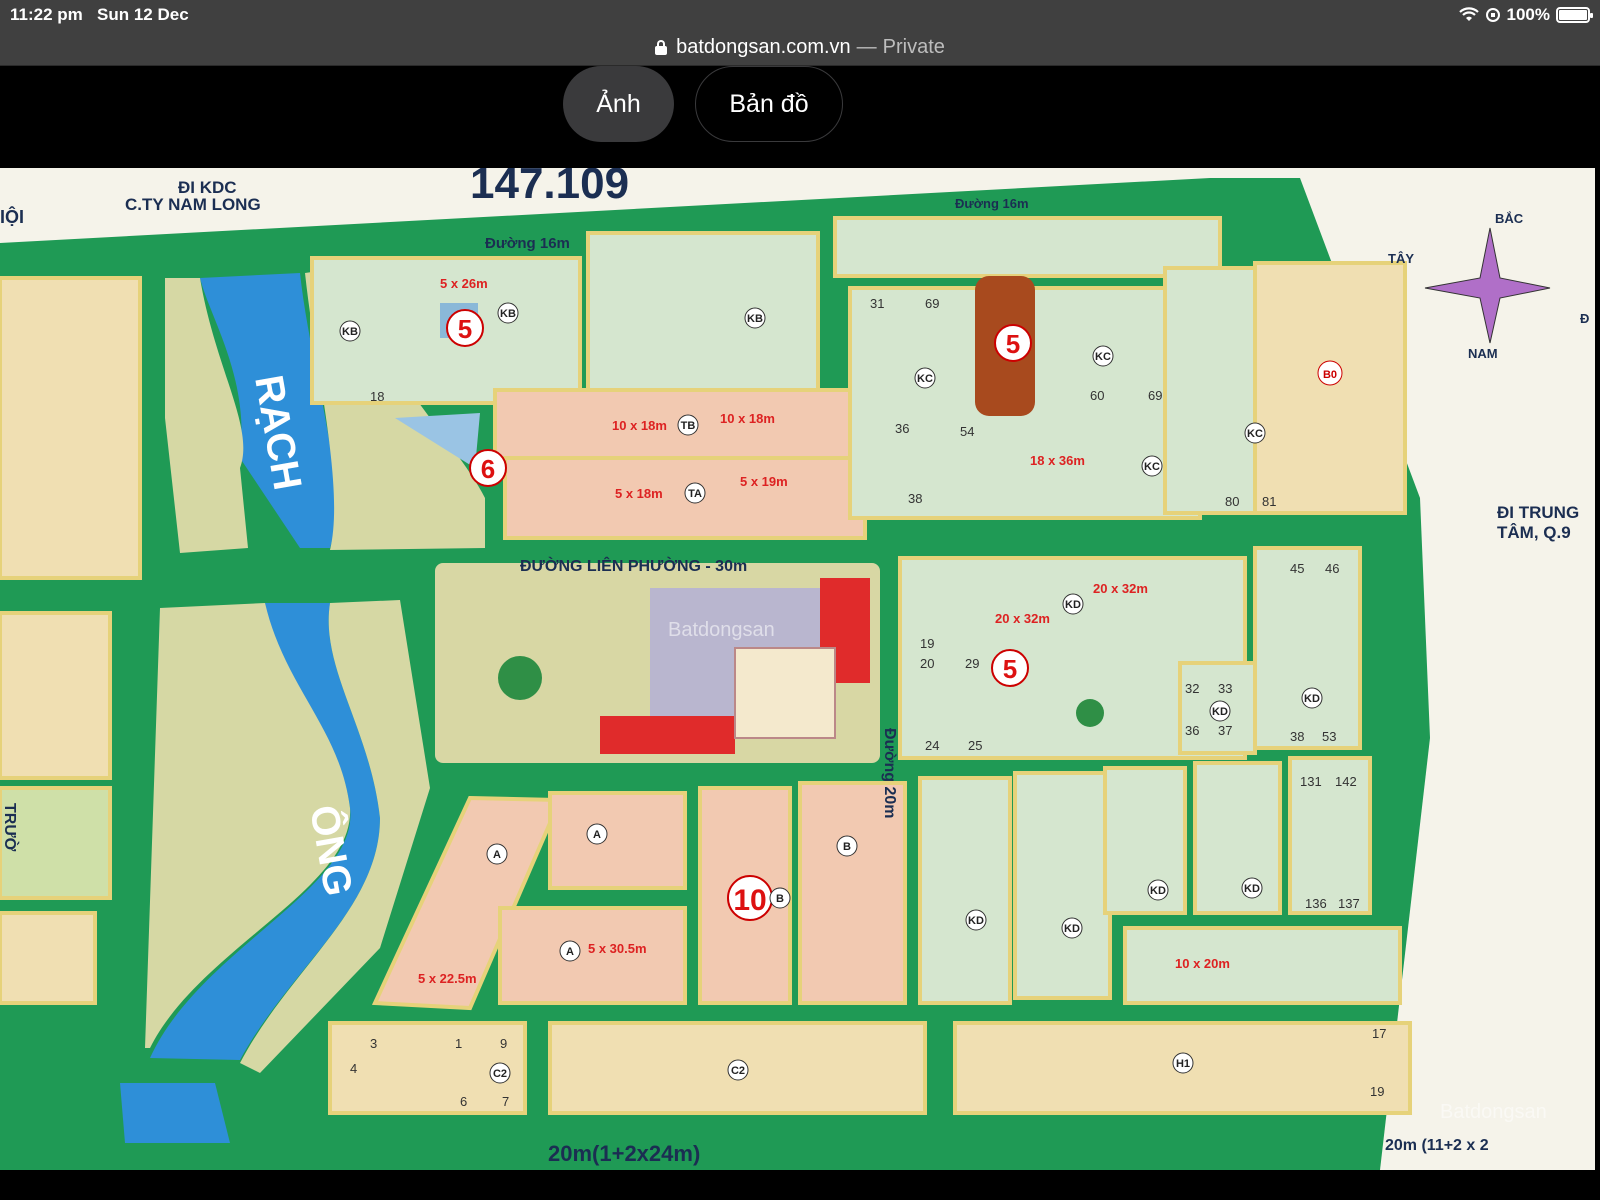 The width and height of the screenshot is (1600, 1200). I want to click on svg-text: 137, so click(1349, 903).